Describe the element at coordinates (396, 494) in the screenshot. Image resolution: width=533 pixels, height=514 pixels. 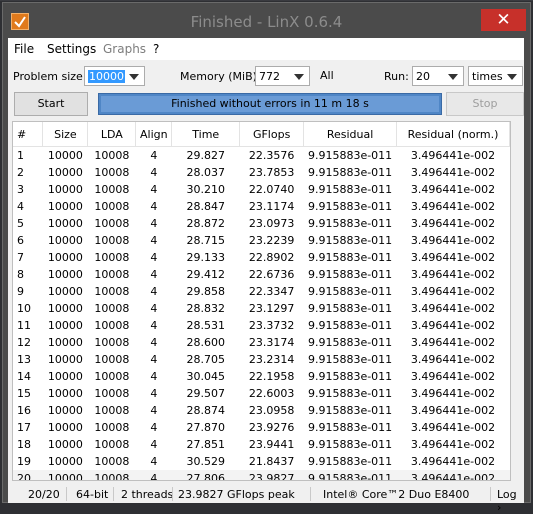
I see `status-cpu: Intel® Core™2 Duo E8400` at that location.